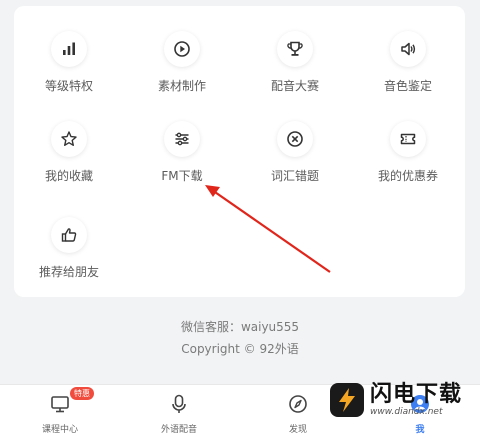  I want to click on close-circle-icon, so click(295, 139).